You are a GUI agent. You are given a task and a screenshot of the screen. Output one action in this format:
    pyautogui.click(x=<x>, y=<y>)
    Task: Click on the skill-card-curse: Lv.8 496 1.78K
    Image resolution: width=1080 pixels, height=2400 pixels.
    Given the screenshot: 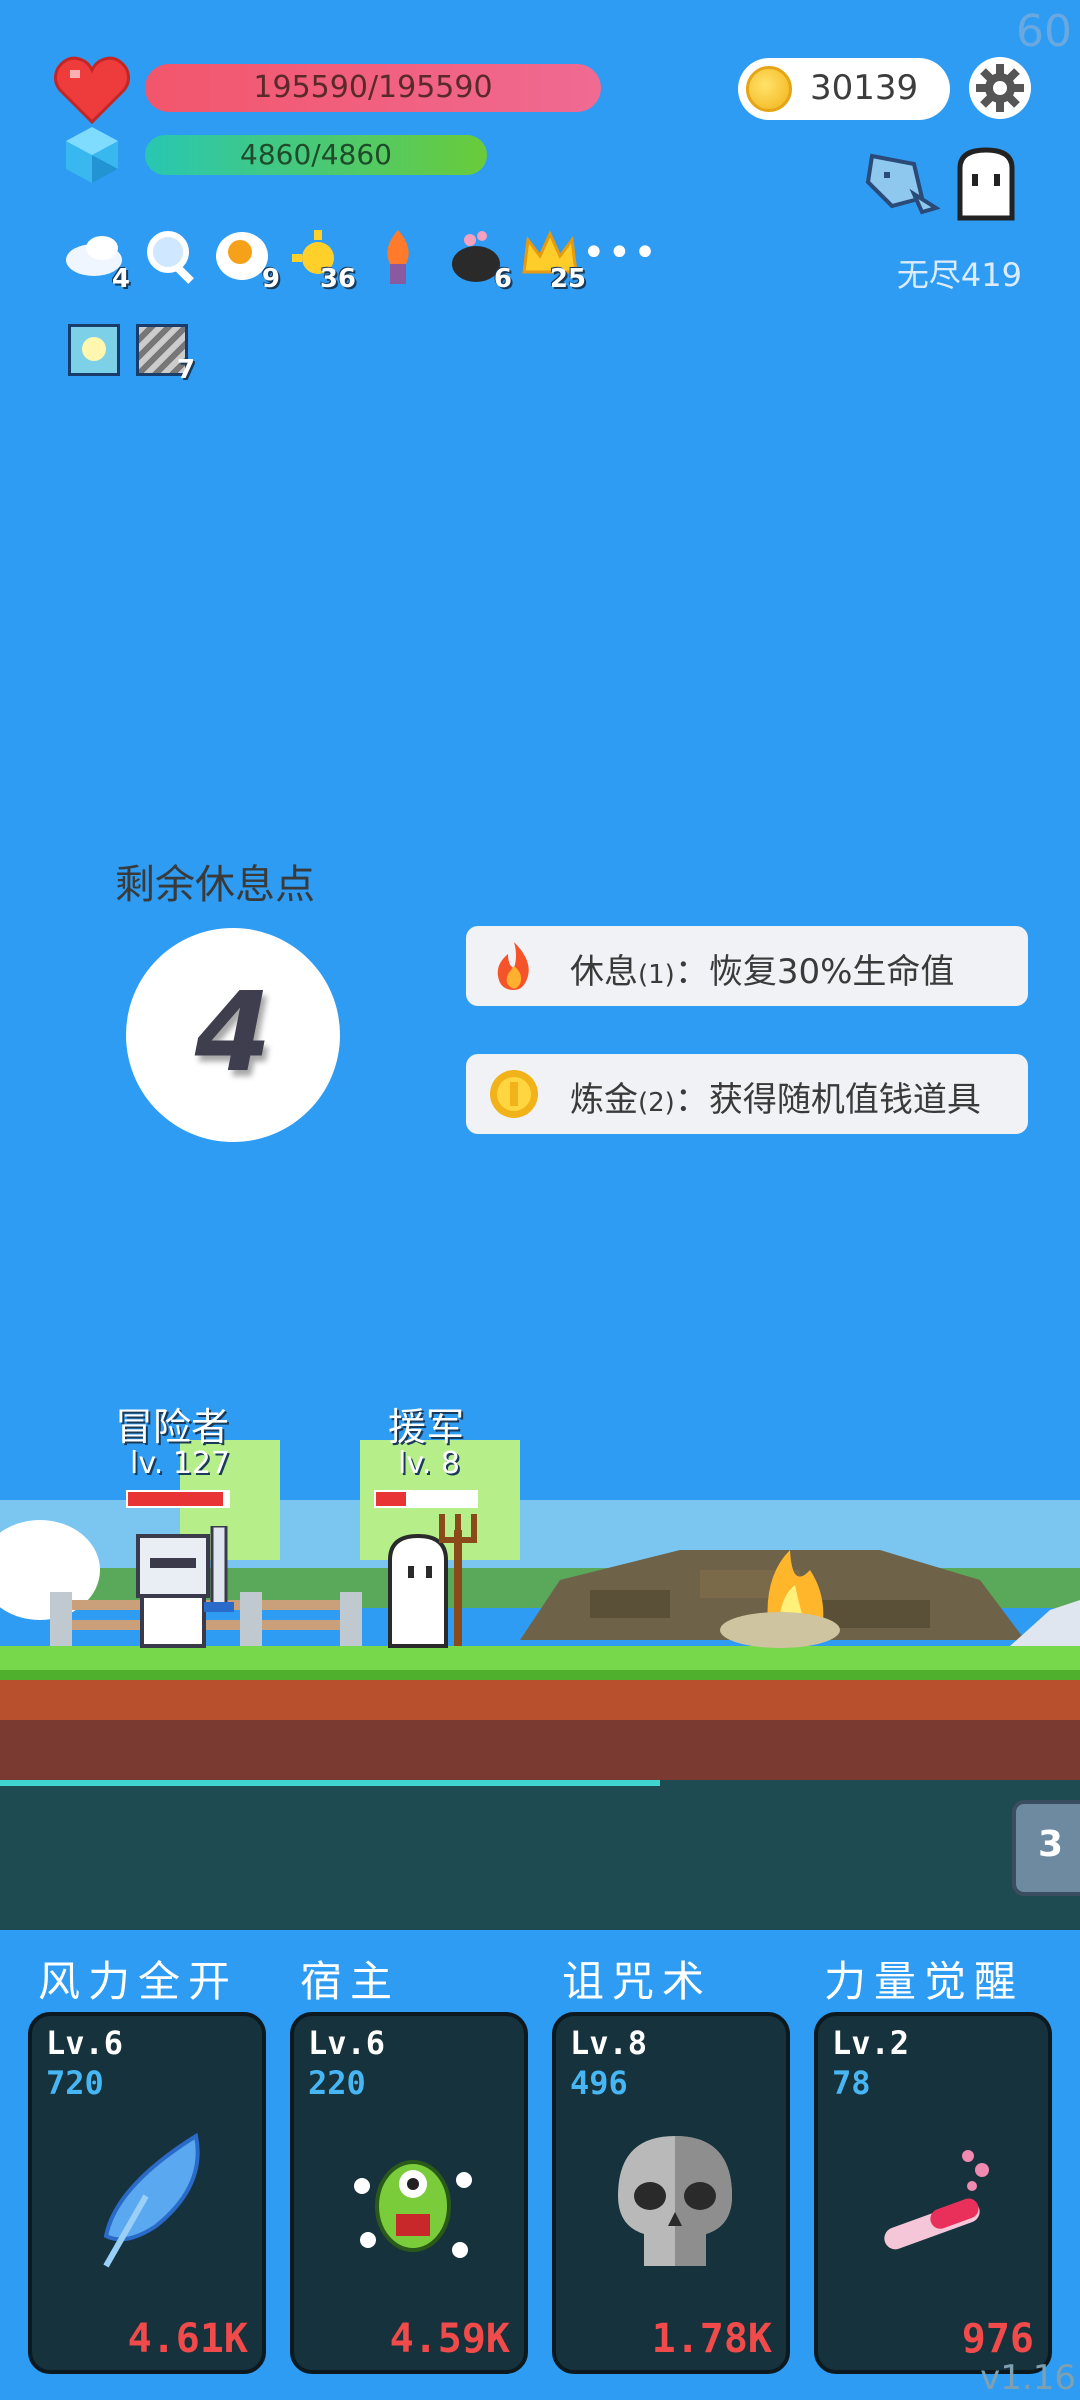 What is the action you would take?
    pyautogui.click(x=671, y=2193)
    